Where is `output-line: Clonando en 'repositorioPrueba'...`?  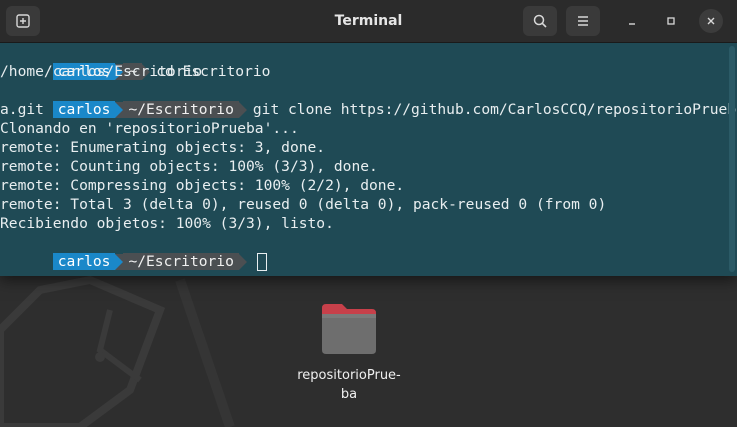 output-line: Clonando en 'repositorioPrueba'... is located at coordinates (149, 128).